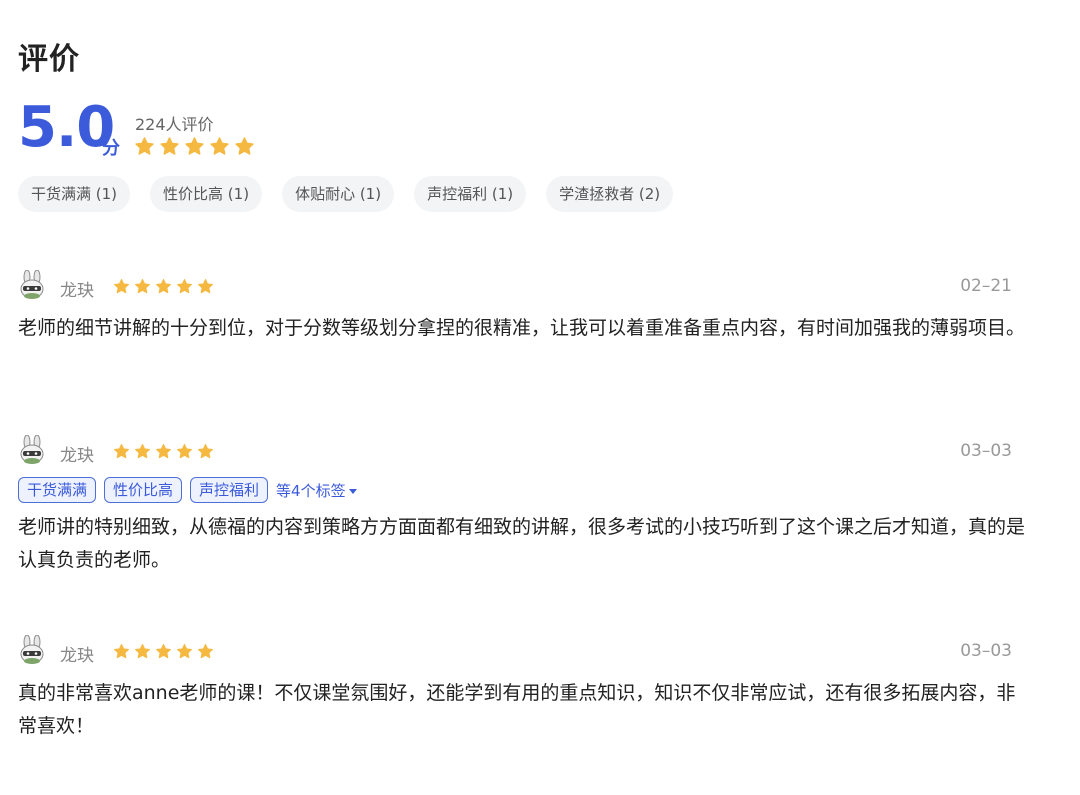  Describe the element at coordinates (57, 490) in the screenshot. I see `review-tag: 干货满满` at that location.